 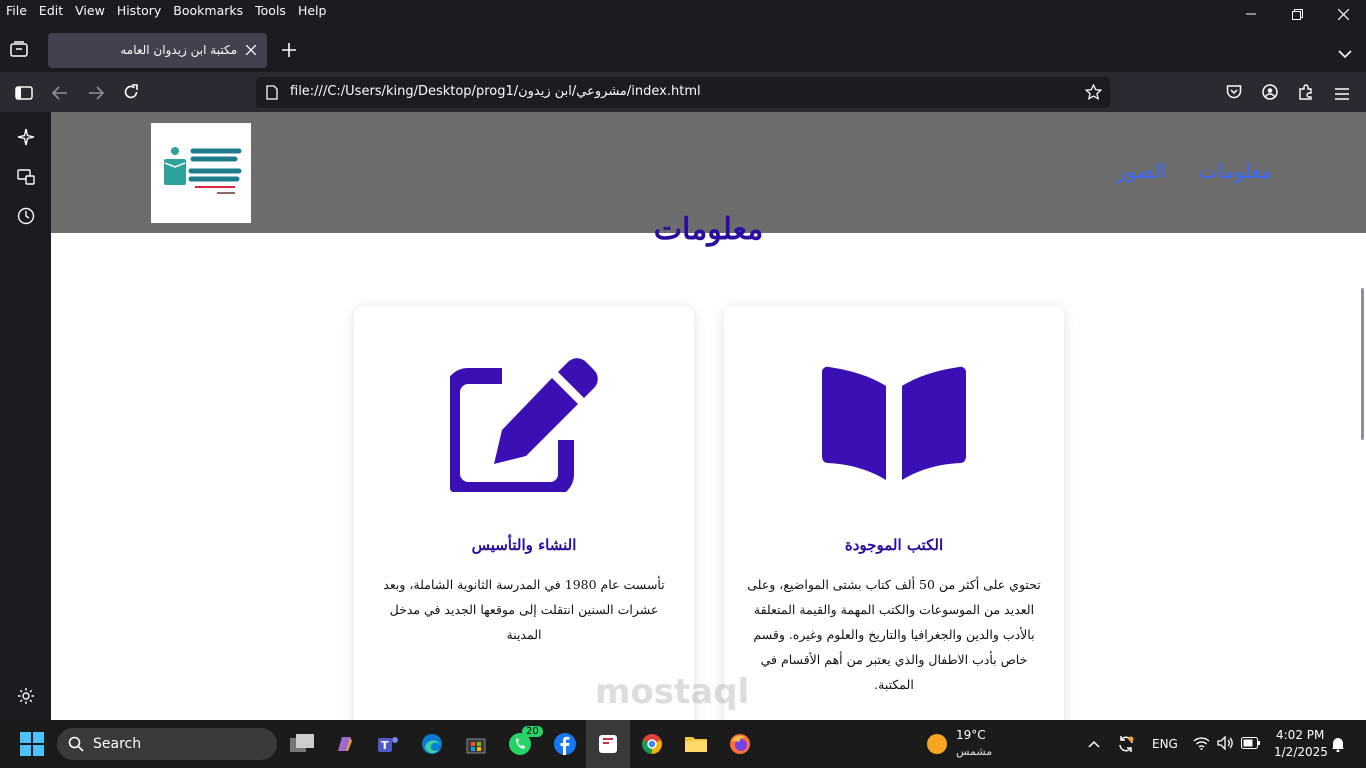 What do you see at coordinates (1362, 364) in the screenshot?
I see `page-scrollbar` at bounding box center [1362, 364].